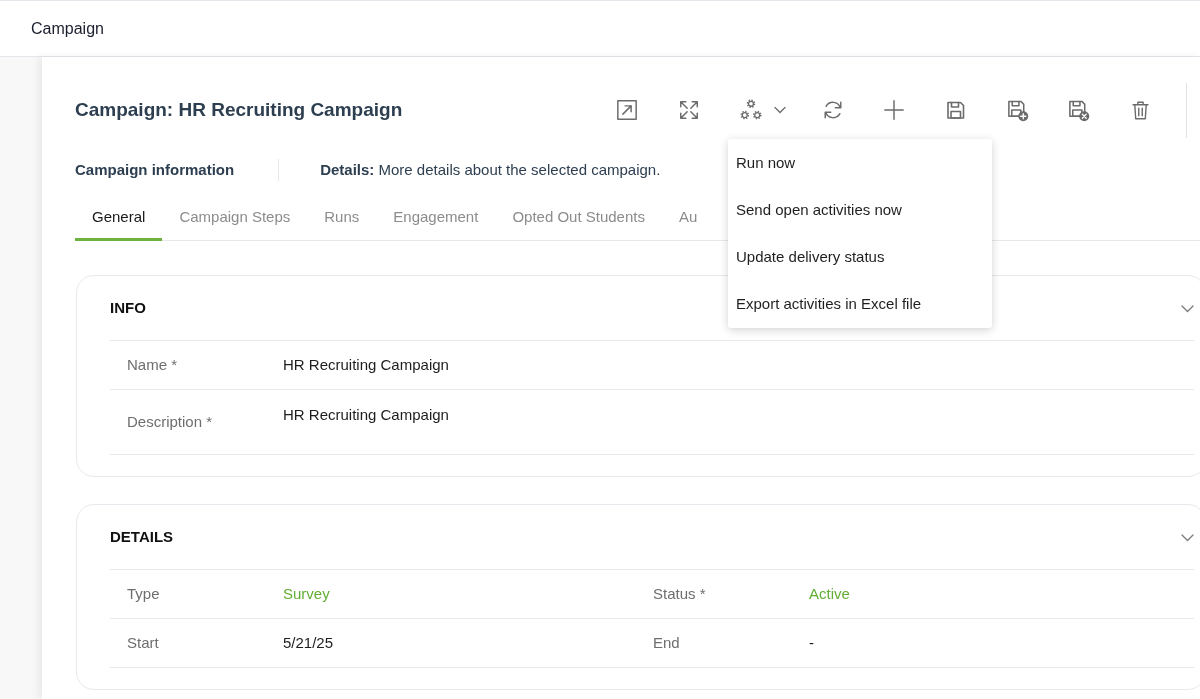 The image size is (1200, 699). I want to click on save-icon, so click(955, 110).